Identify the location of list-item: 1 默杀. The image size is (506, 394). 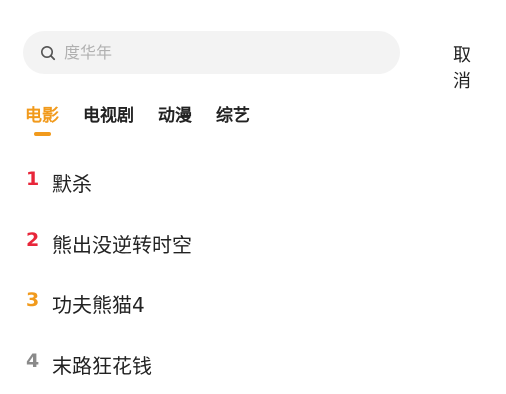
(109, 198).